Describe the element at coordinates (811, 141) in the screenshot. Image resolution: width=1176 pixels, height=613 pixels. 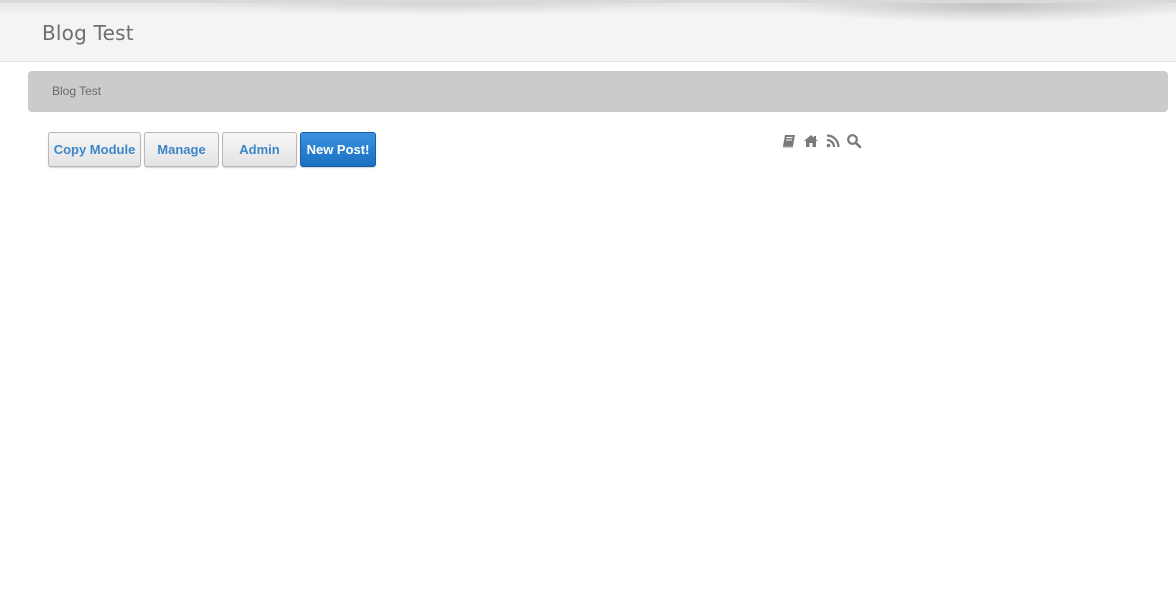
I see `home-icon` at that location.